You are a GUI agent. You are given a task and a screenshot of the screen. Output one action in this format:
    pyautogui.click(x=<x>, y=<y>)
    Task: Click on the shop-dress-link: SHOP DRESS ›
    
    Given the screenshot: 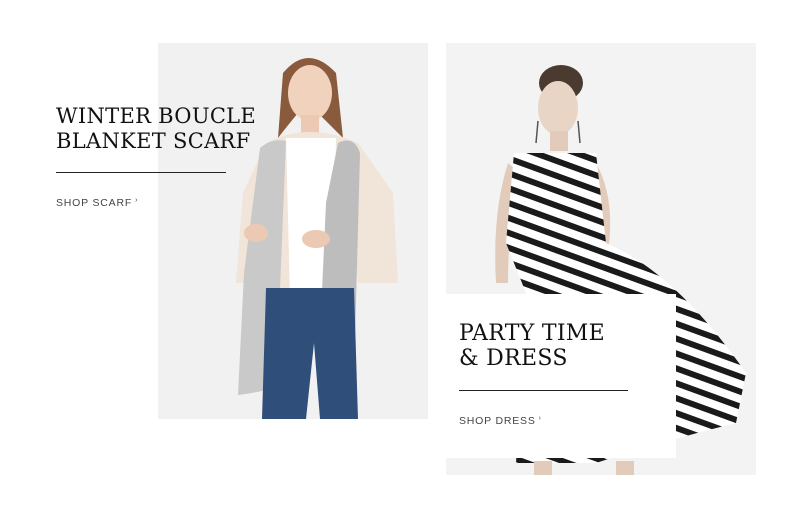 What is the action you would take?
    pyautogui.click(x=500, y=421)
    